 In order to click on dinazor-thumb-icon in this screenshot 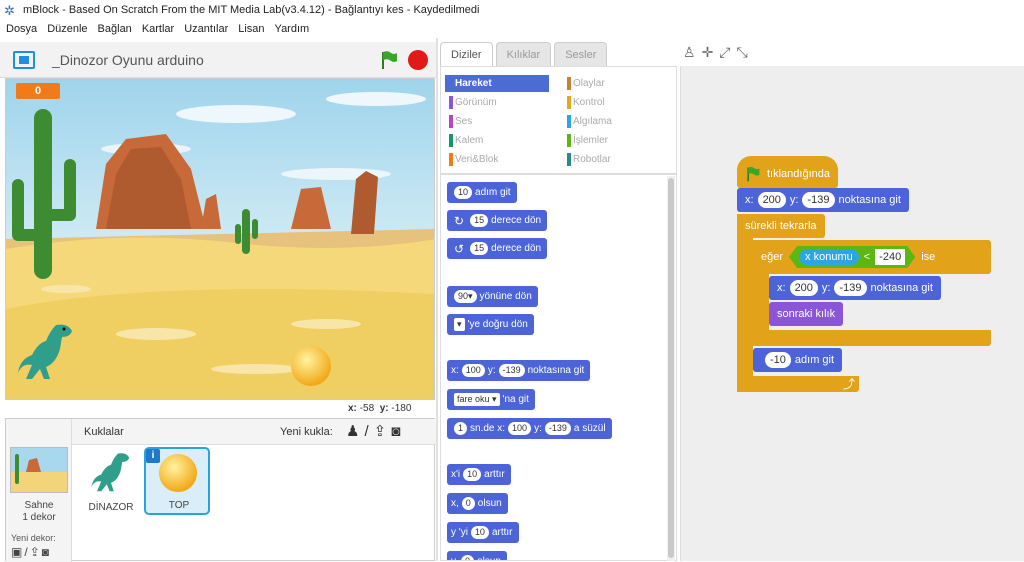, I will do `click(110, 472)`.